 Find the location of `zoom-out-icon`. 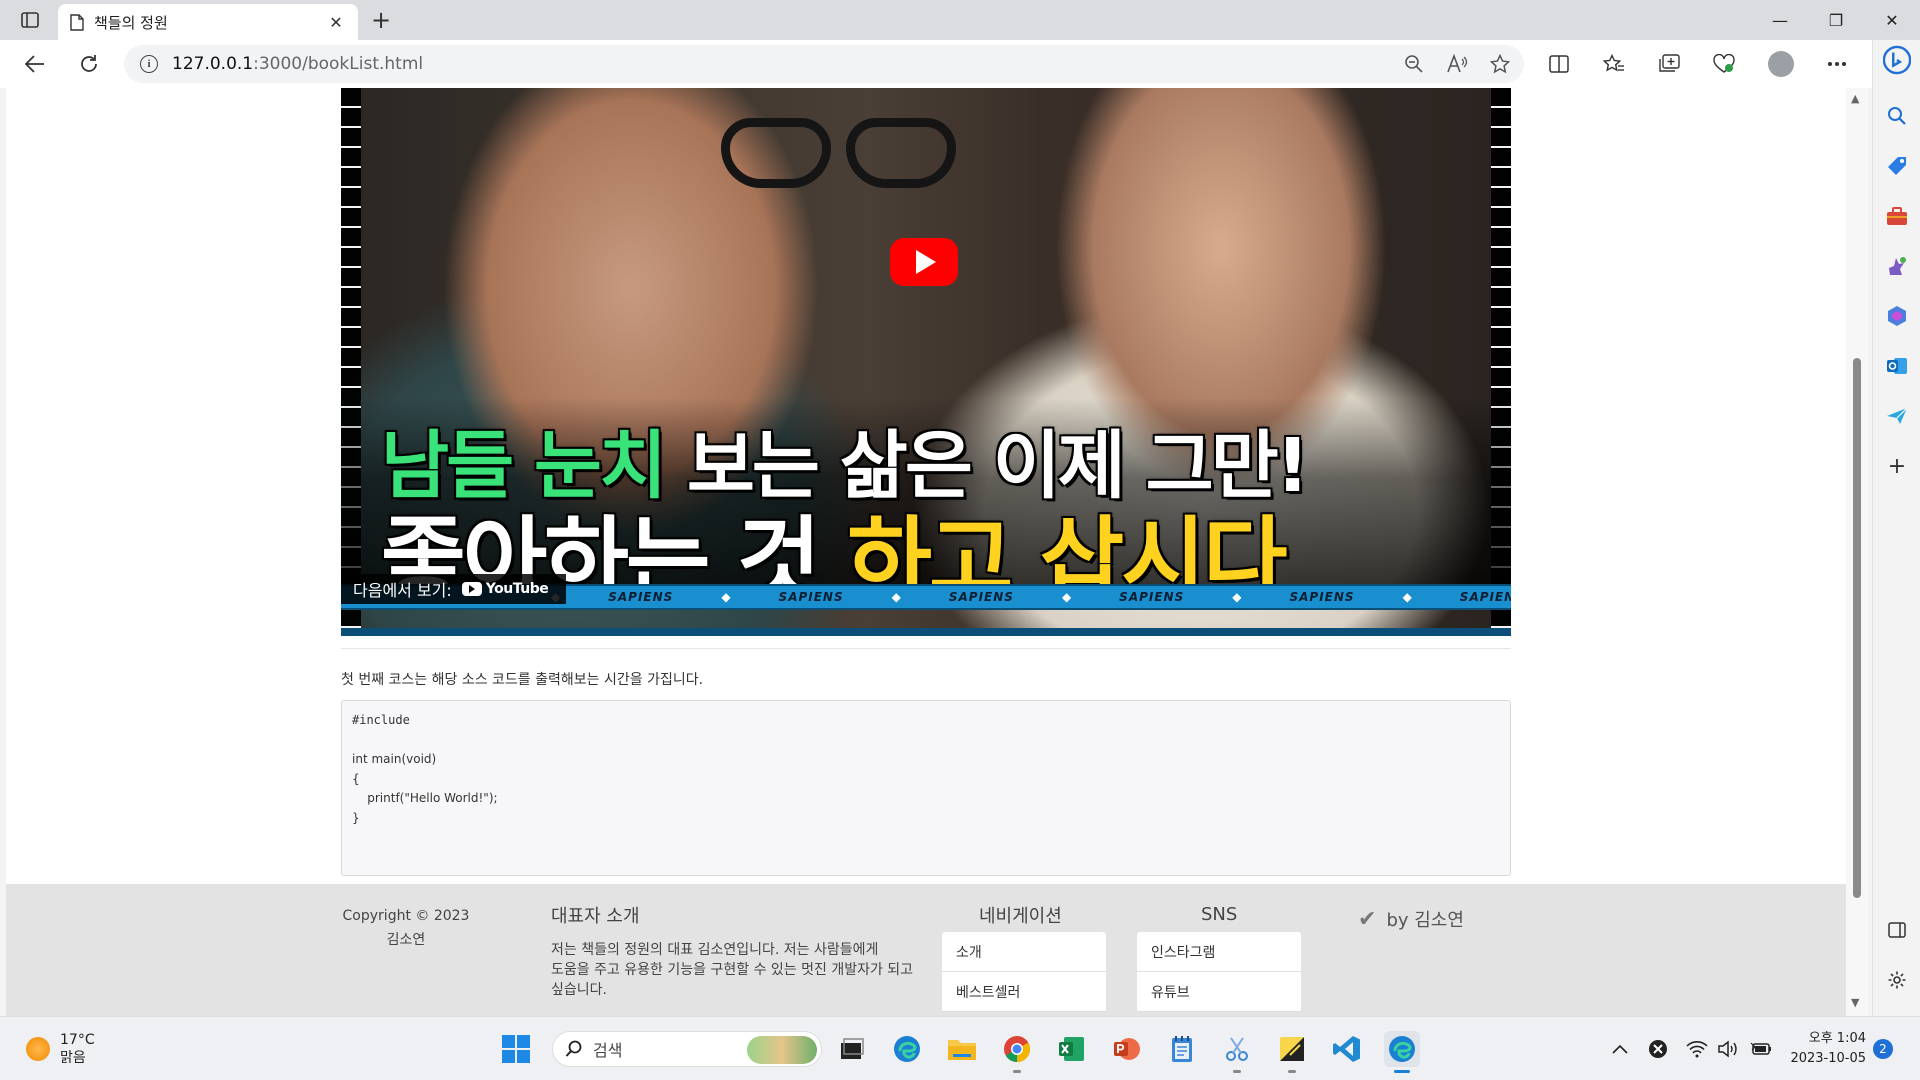

zoom-out-icon is located at coordinates (1414, 64).